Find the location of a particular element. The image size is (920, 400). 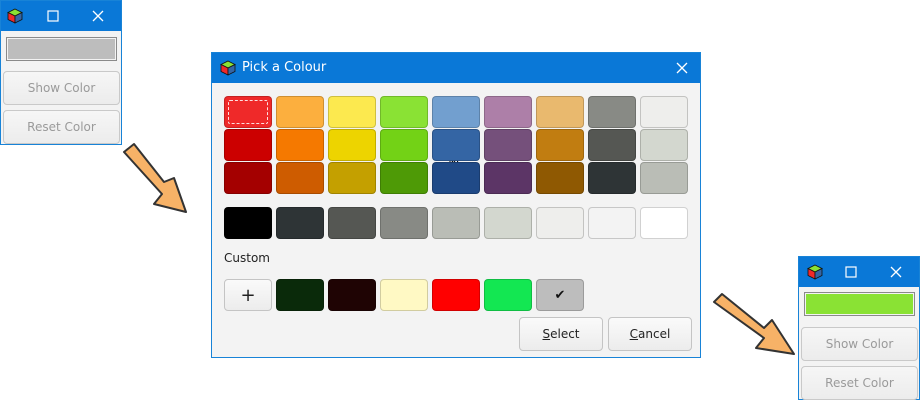

dialog-title: Pick a Colour is located at coordinates (284, 67).